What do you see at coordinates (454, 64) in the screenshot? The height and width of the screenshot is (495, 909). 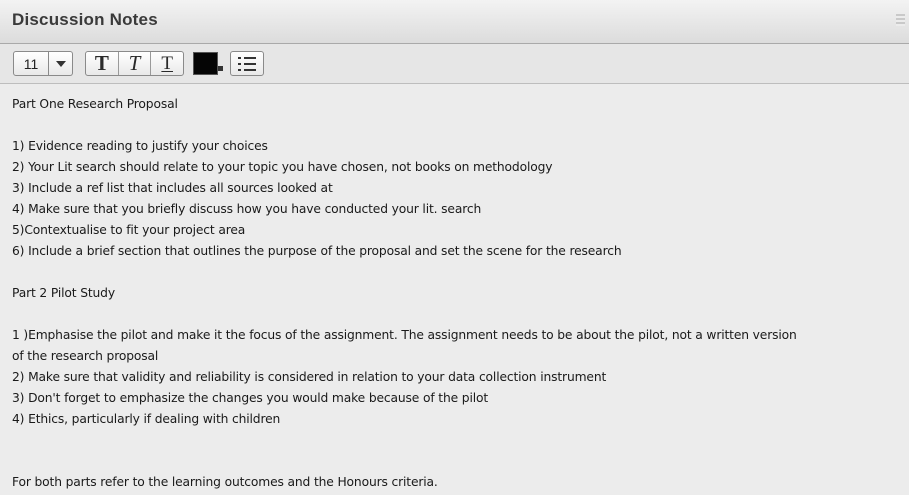 I see `formatting-toolbar: 11 T T T` at bounding box center [454, 64].